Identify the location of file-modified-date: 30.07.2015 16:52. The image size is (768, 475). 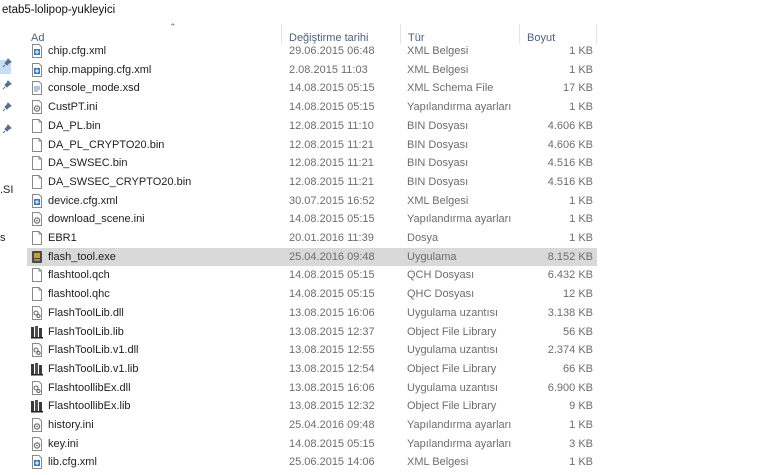
(332, 200).